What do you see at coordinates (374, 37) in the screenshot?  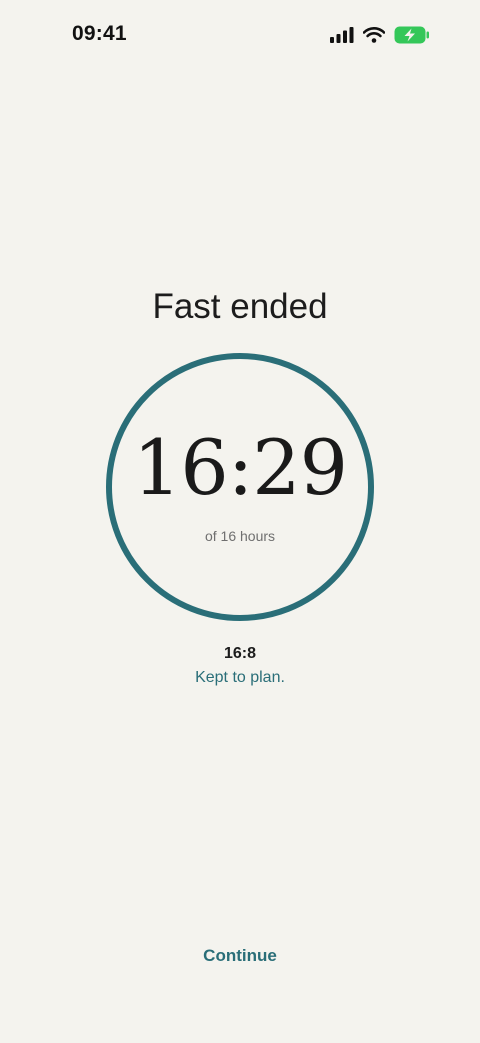 I see `wifi-icon` at bounding box center [374, 37].